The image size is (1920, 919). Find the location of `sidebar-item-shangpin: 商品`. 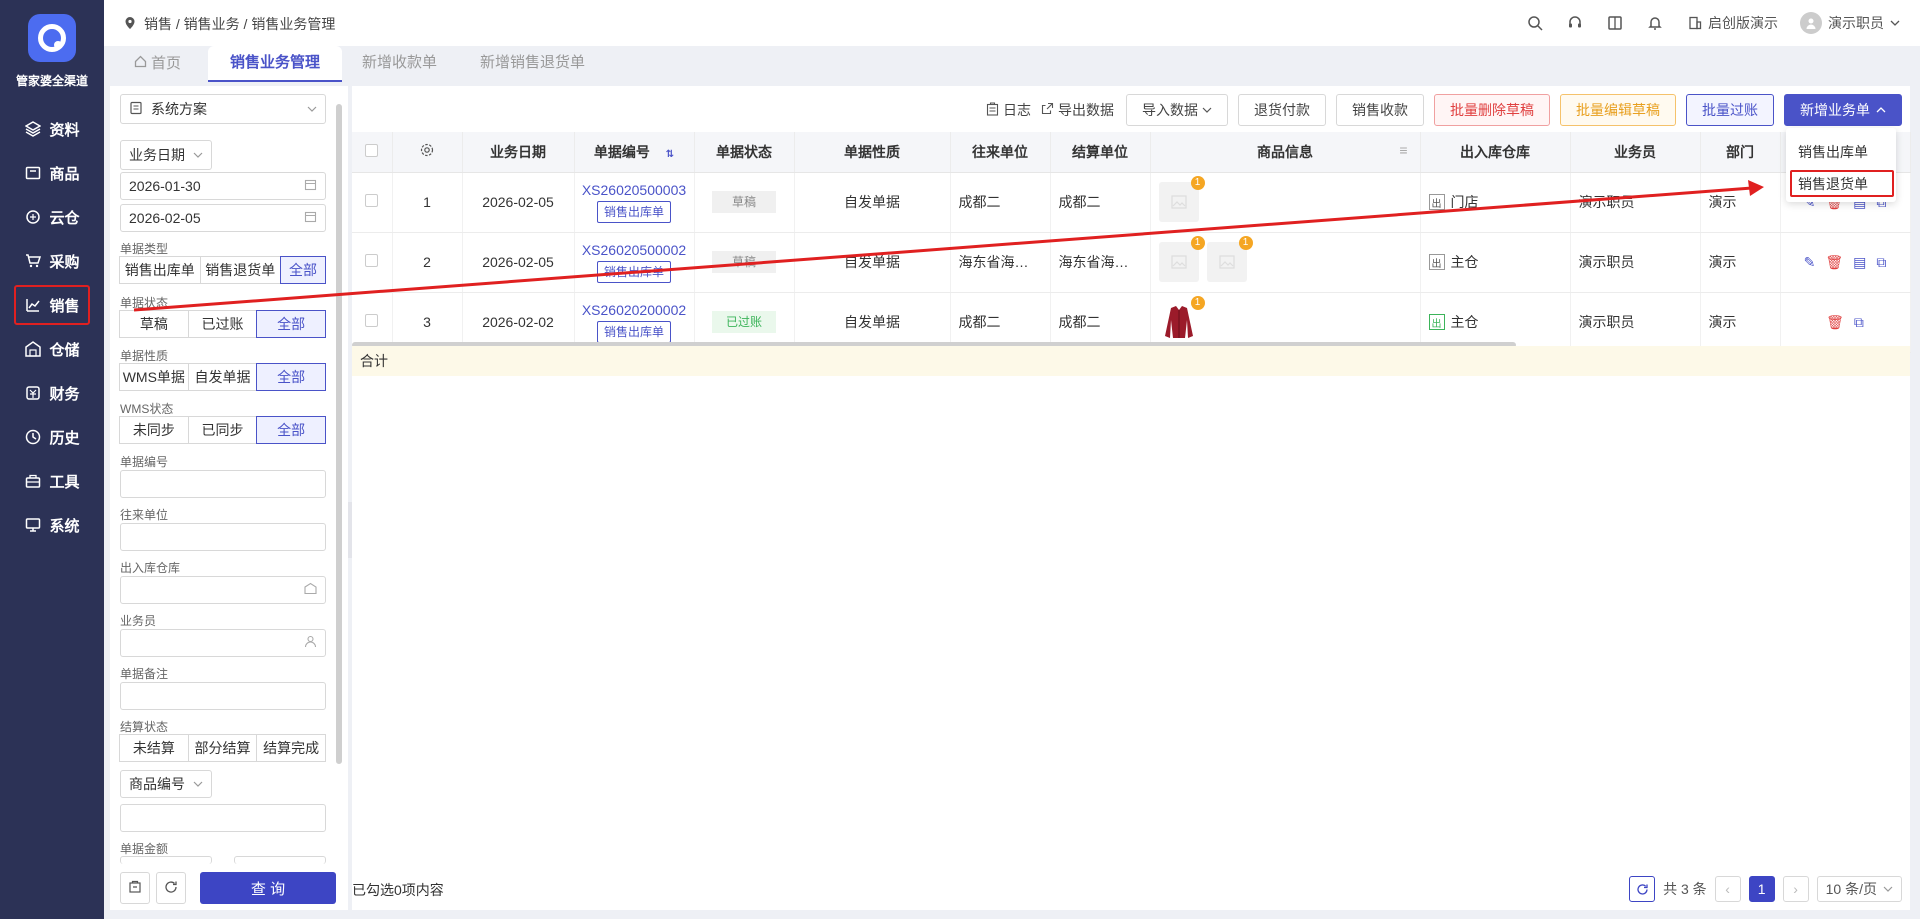

sidebar-item-shangpin: 商品 is located at coordinates (52, 173).